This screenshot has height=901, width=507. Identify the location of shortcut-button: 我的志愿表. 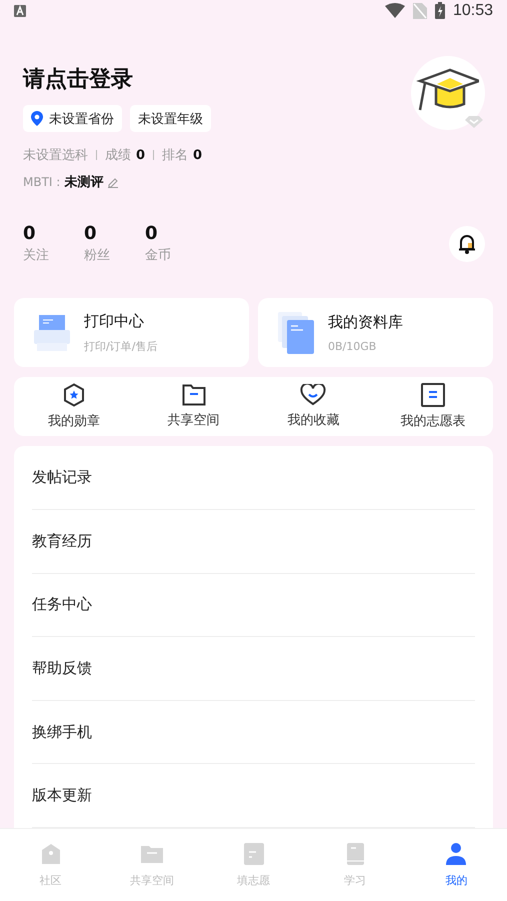
(433, 406).